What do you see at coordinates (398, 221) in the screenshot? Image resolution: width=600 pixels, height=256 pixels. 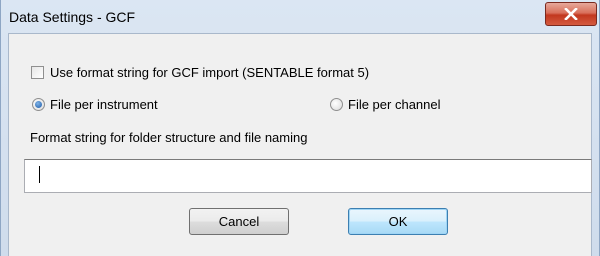 I see `ok-button: OK` at bounding box center [398, 221].